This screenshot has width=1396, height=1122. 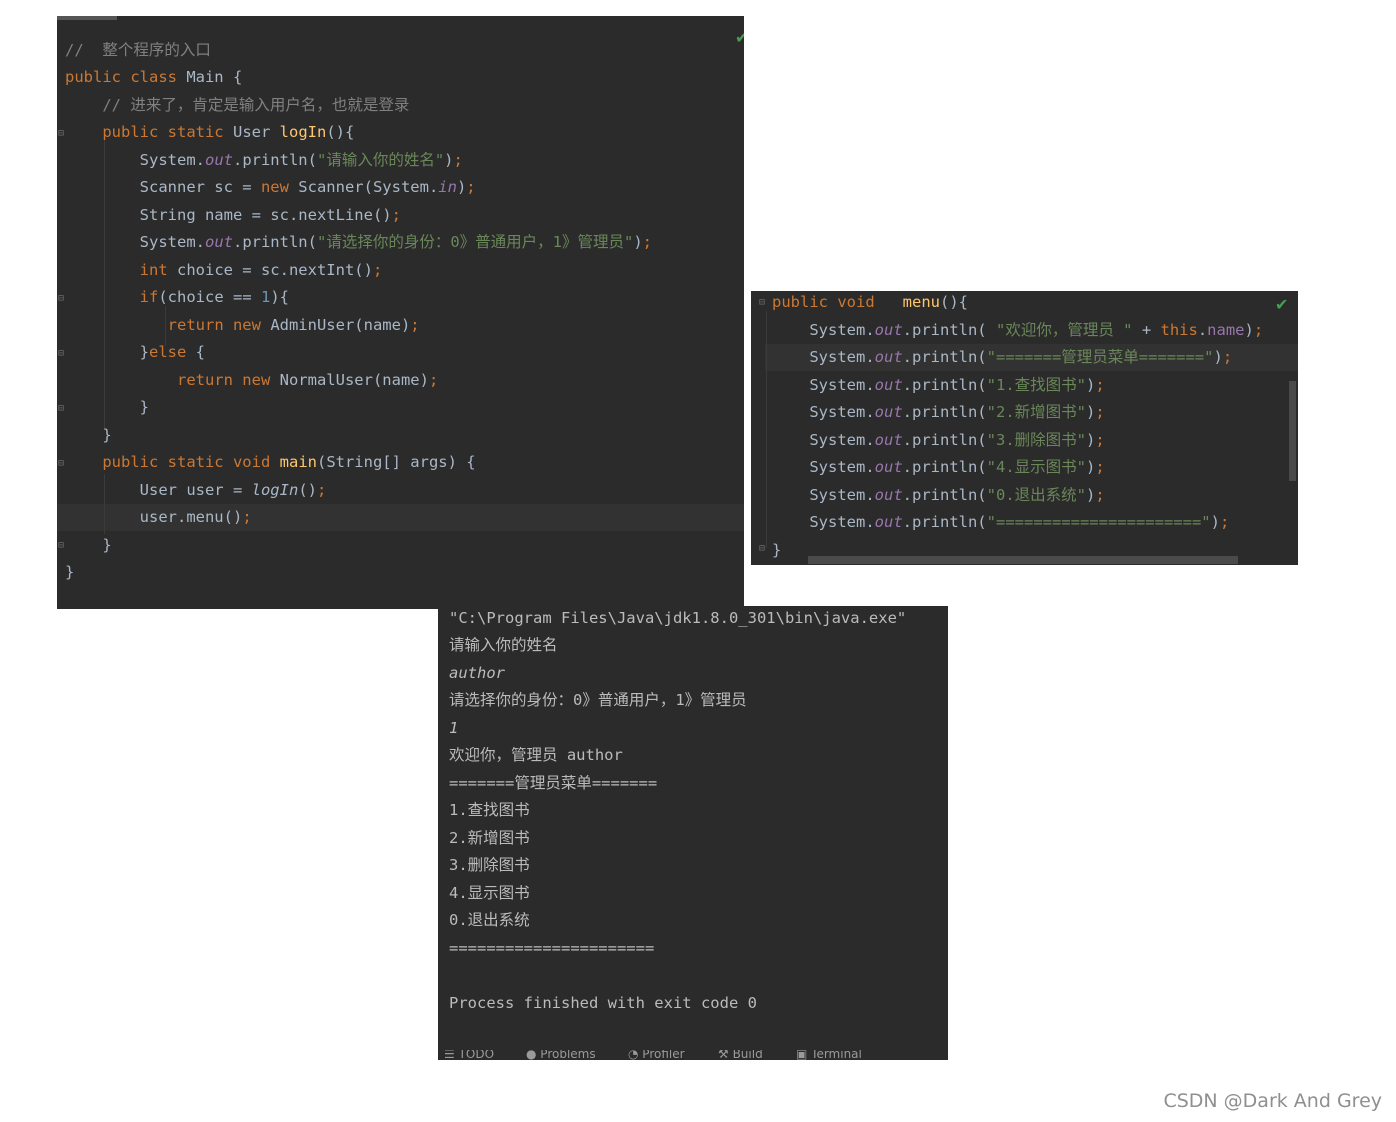 What do you see at coordinates (561, 1055) in the screenshot?
I see `tab-problems: ● Problems` at bounding box center [561, 1055].